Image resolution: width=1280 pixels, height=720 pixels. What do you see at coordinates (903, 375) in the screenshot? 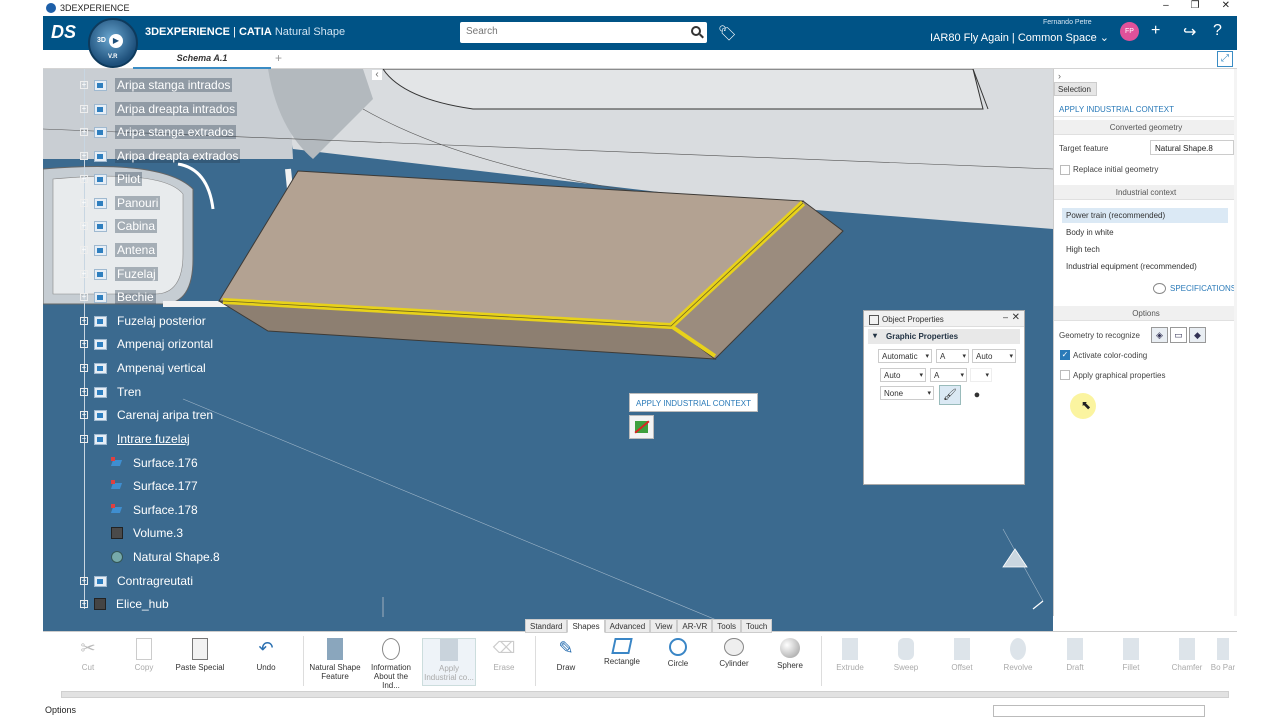
I see `line-weight-select: Auto` at bounding box center [903, 375].